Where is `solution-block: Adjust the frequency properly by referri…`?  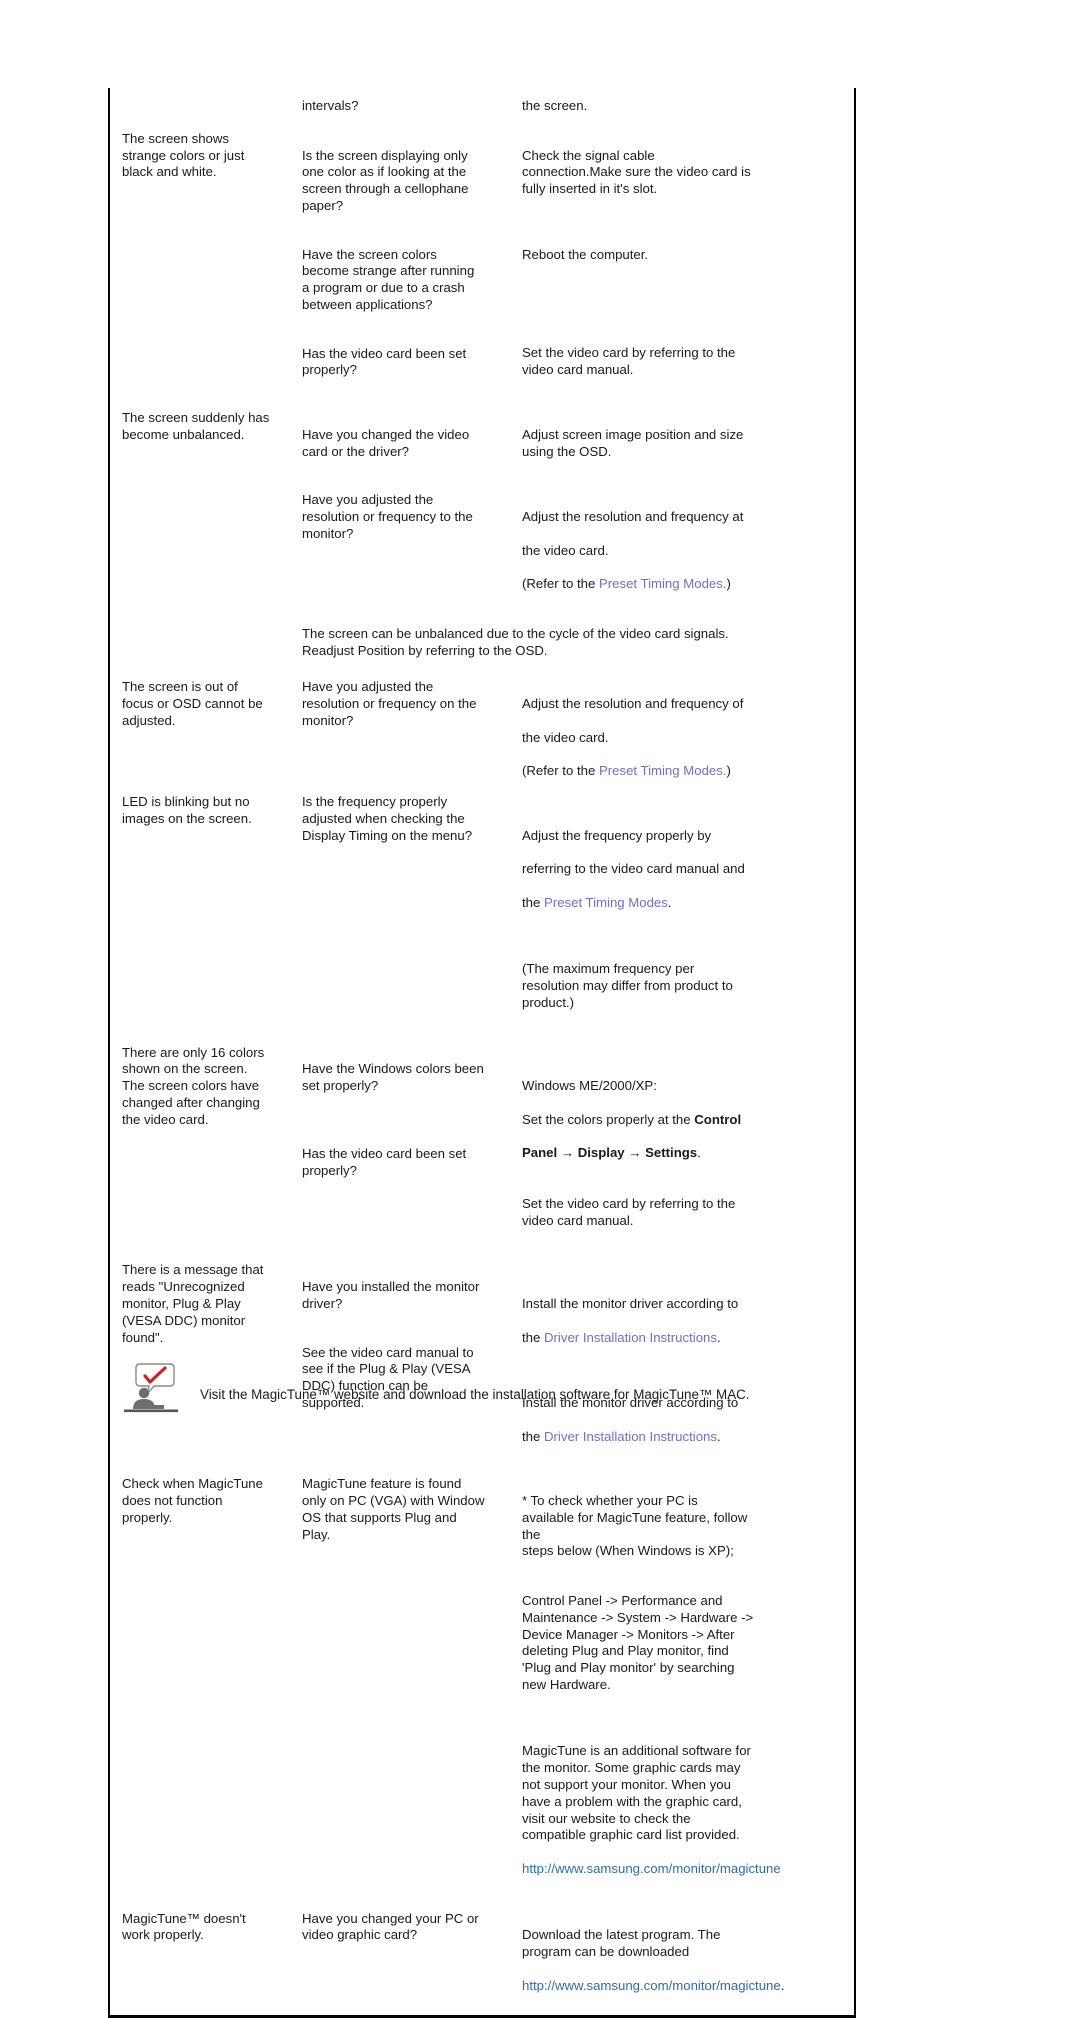 solution-block: Adjust the frequency properly by referri… is located at coordinates (682, 861).